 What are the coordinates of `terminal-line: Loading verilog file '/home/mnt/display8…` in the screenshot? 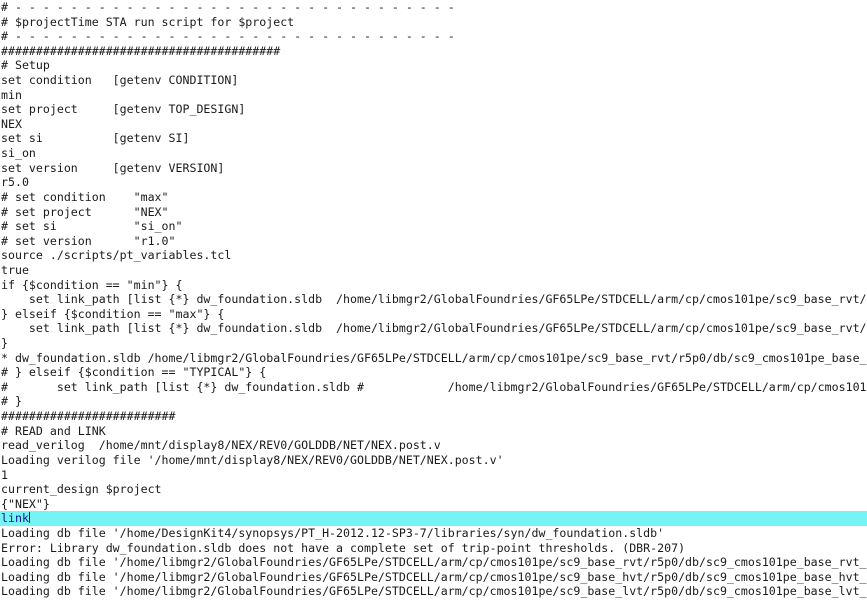 It's located at (252, 459).